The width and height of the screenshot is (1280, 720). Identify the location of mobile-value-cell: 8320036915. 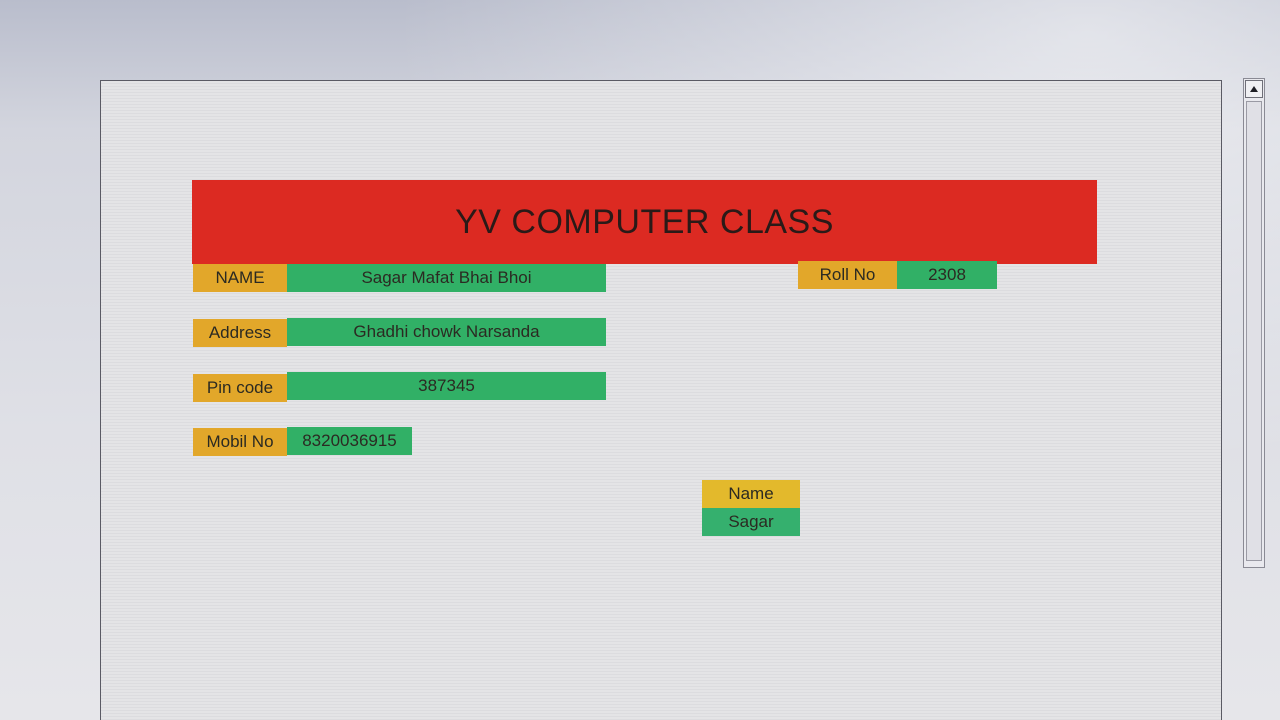
(349, 441).